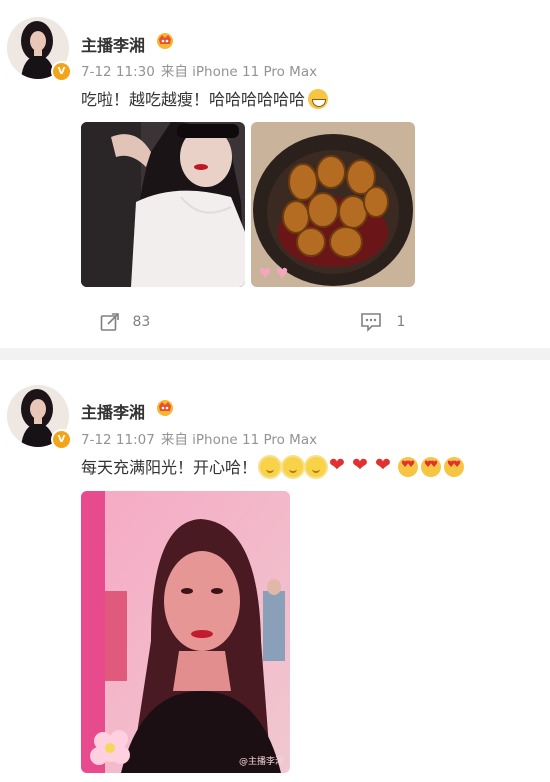  Describe the element at coordinates (318, 99) in the screenshot. I see `laugh-emoji-icon` at that location.